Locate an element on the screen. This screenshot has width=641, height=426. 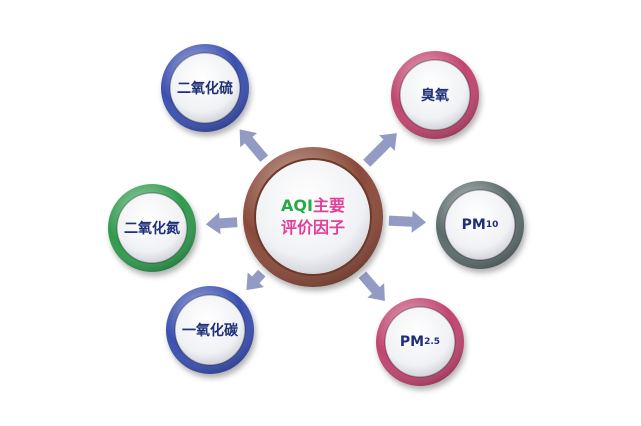
arrow-pm10 is located at coordinates (407, 221).